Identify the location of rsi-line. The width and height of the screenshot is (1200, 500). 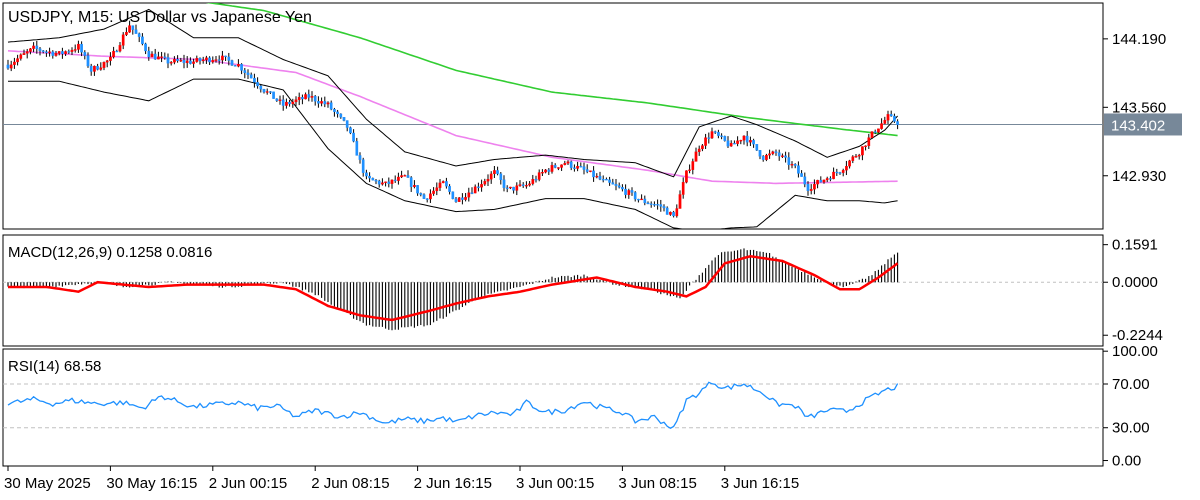
(453, 405).